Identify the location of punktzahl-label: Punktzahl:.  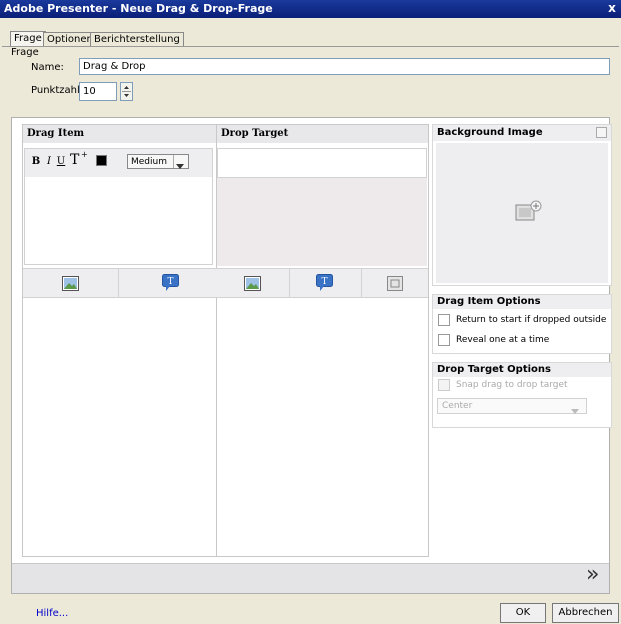
(57, 90).